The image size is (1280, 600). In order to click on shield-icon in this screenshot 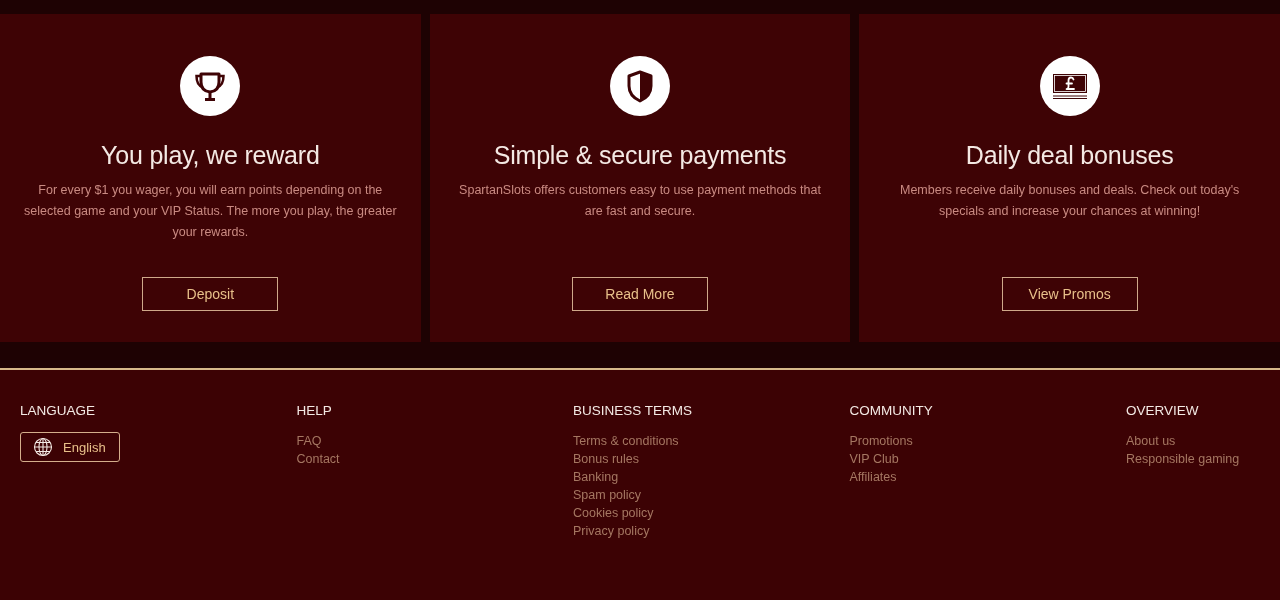, I will do `click(640, 86)`.